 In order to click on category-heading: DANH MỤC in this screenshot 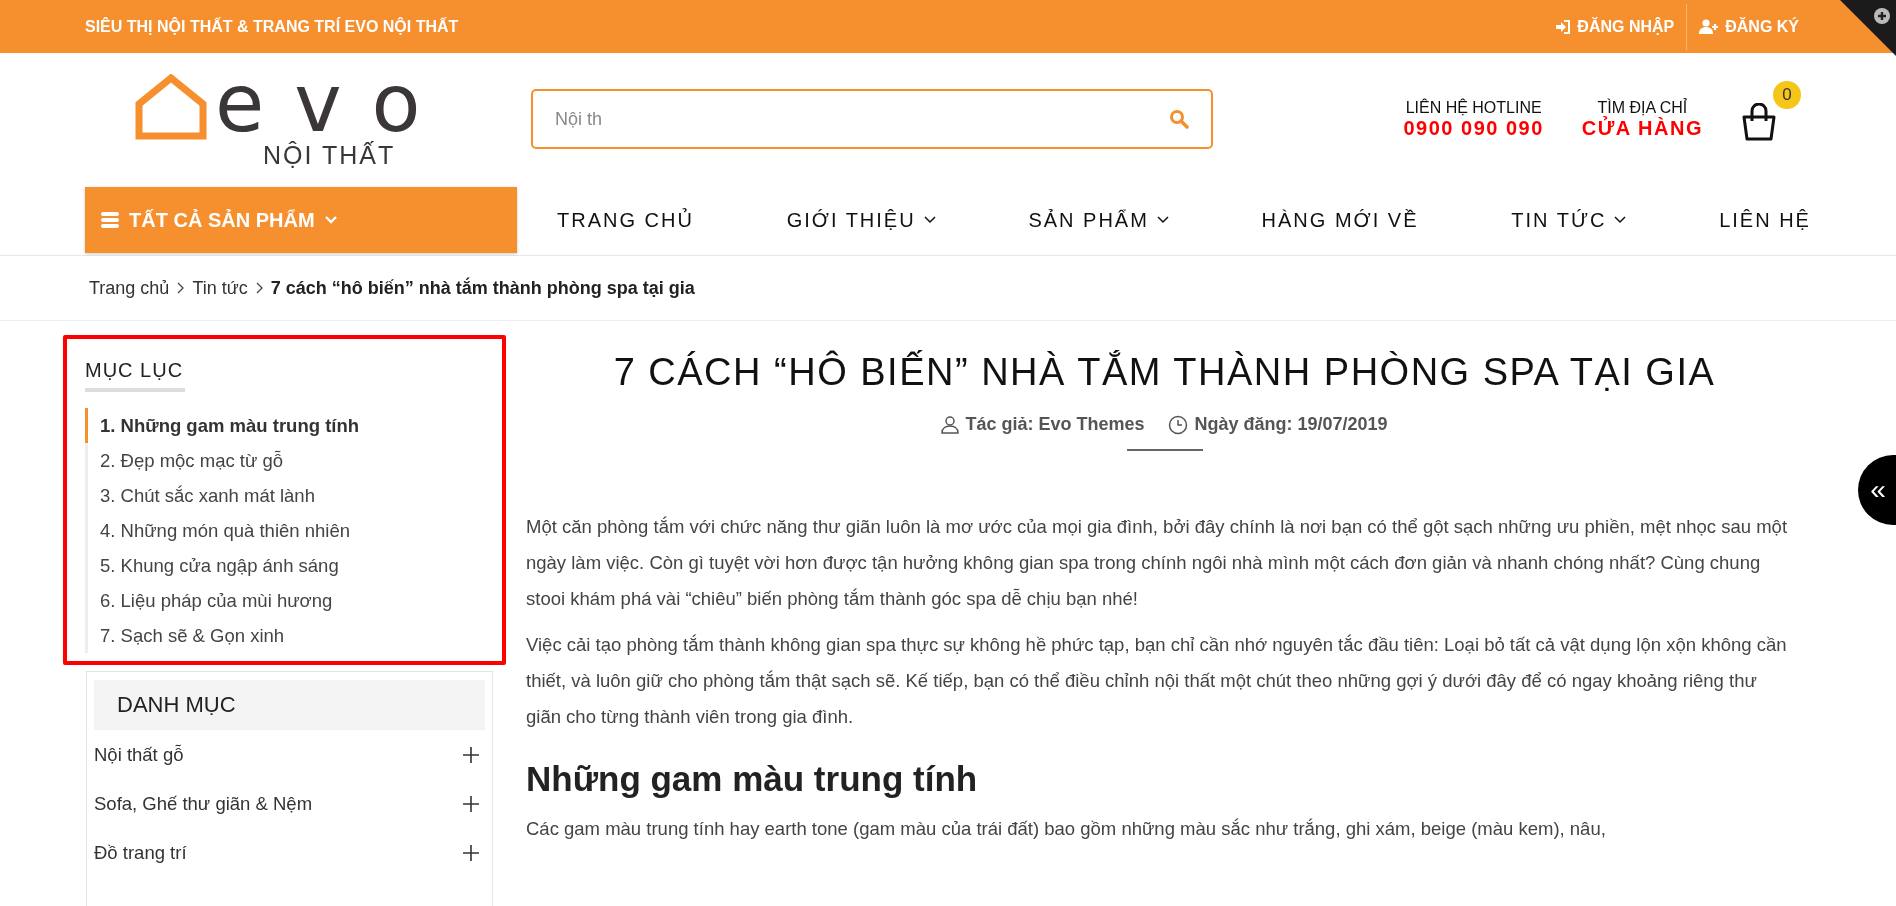, I will do `click(289, 705)`.